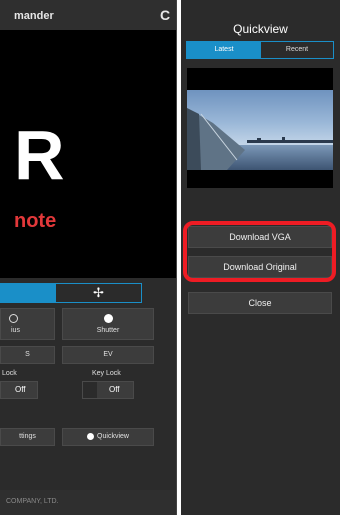 Image resolution: width=340 pixels, height=515 pixels. I want to click on key-lock-label: Key Lock, so click(106, 373).